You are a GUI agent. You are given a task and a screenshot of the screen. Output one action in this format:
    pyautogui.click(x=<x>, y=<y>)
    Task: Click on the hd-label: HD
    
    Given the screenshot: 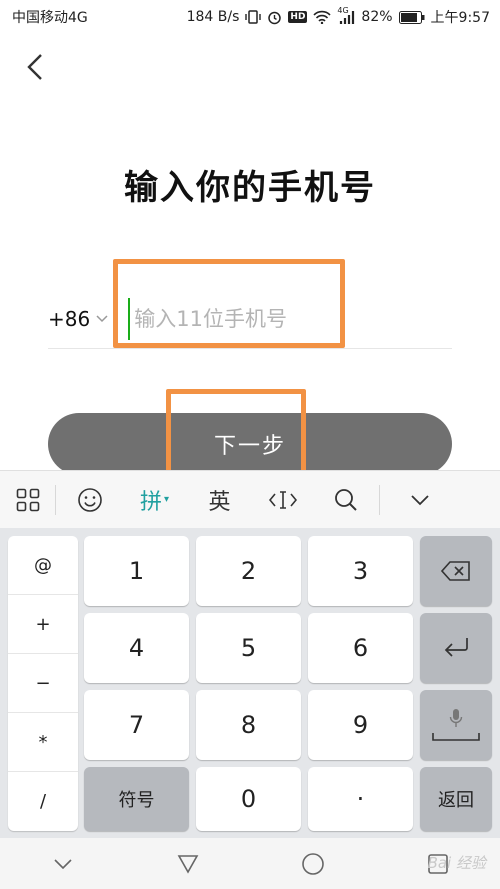 What is the action you would take?
    pyautogui.click(x=298, y=17)
    